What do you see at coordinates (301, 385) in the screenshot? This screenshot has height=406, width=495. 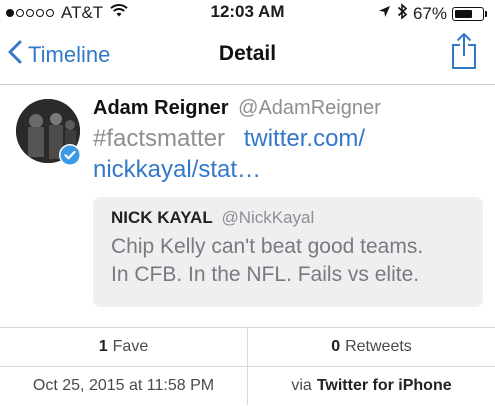 I see `via-prefix: via` at bounding box center [301, 385].